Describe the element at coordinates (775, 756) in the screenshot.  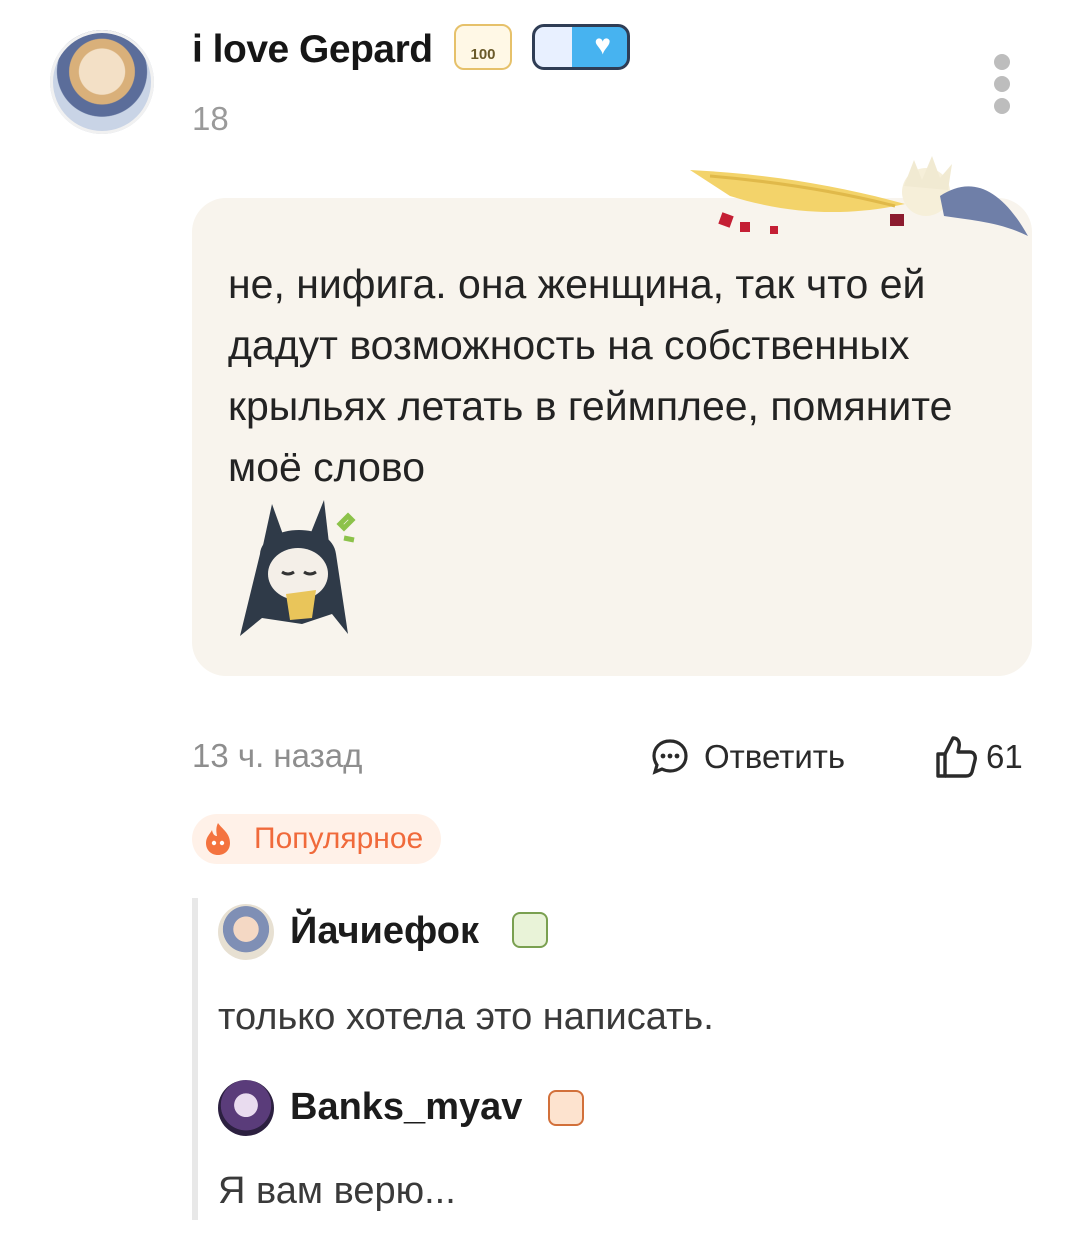
I see `reply-label: Ответить` at that location.